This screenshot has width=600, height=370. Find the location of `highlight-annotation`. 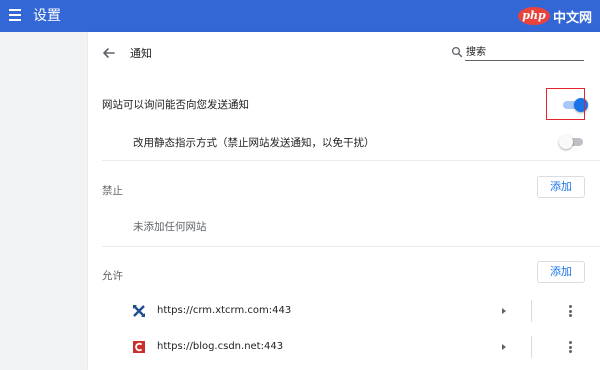

highlight-annotation is located at coordinates (565, 104).